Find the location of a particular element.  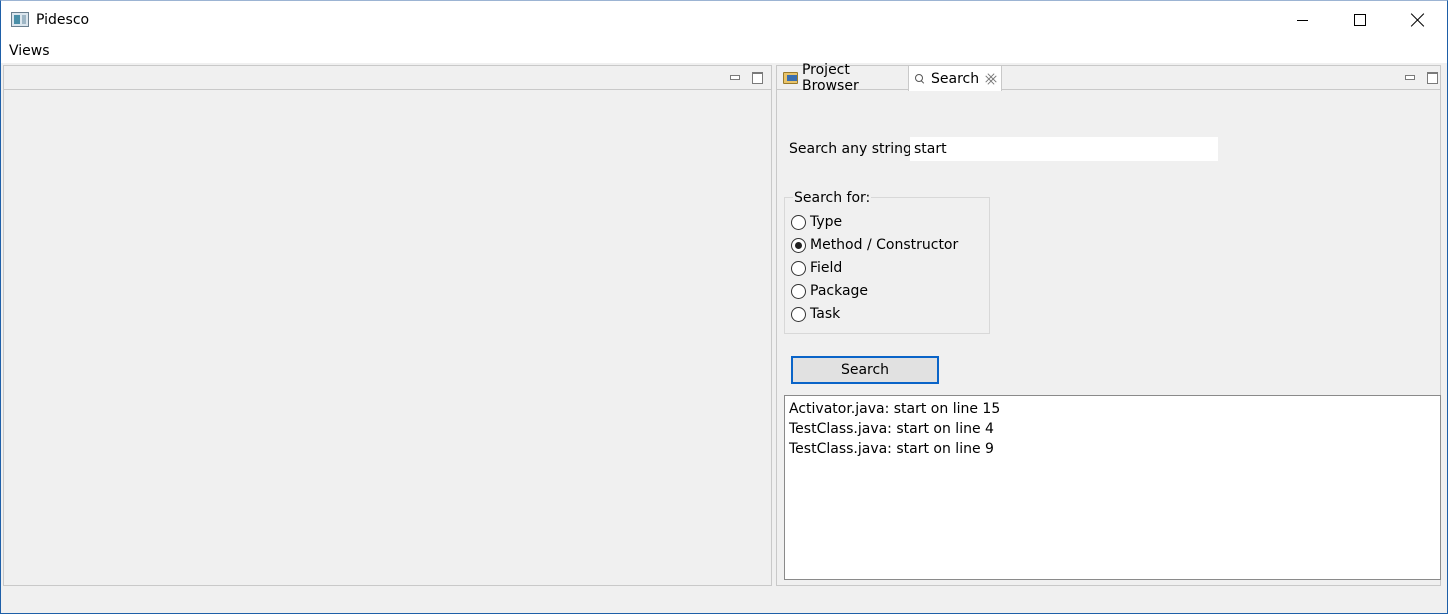

radio-task-label: Task is located at coordinates (825, 314).